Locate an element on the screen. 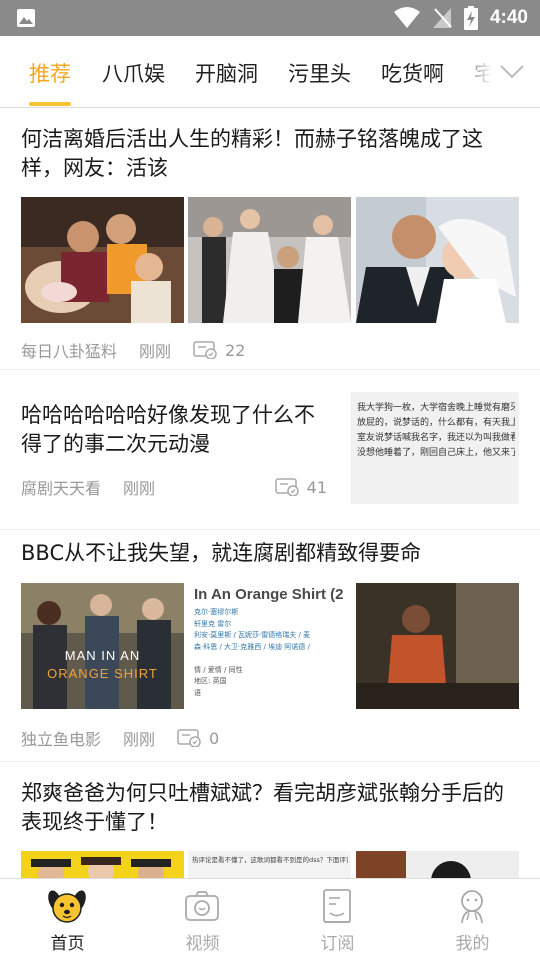 The width and height of the screenshot is (540, 960). poster-title: MAN IN AN ORANGE SHIRT is located at coordinates (102, 664).